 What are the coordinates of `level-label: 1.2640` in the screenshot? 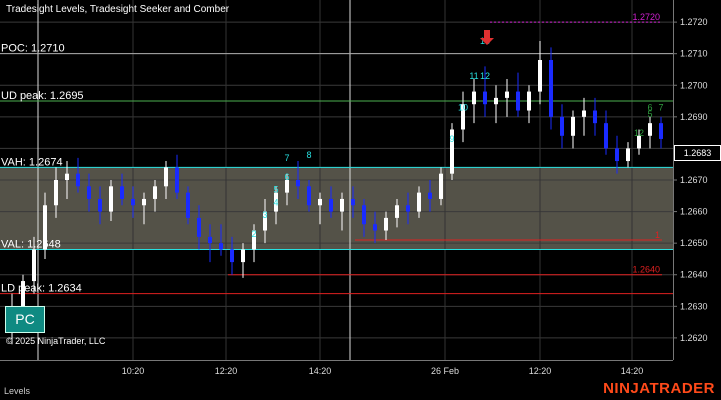 It's located at (646, 270).